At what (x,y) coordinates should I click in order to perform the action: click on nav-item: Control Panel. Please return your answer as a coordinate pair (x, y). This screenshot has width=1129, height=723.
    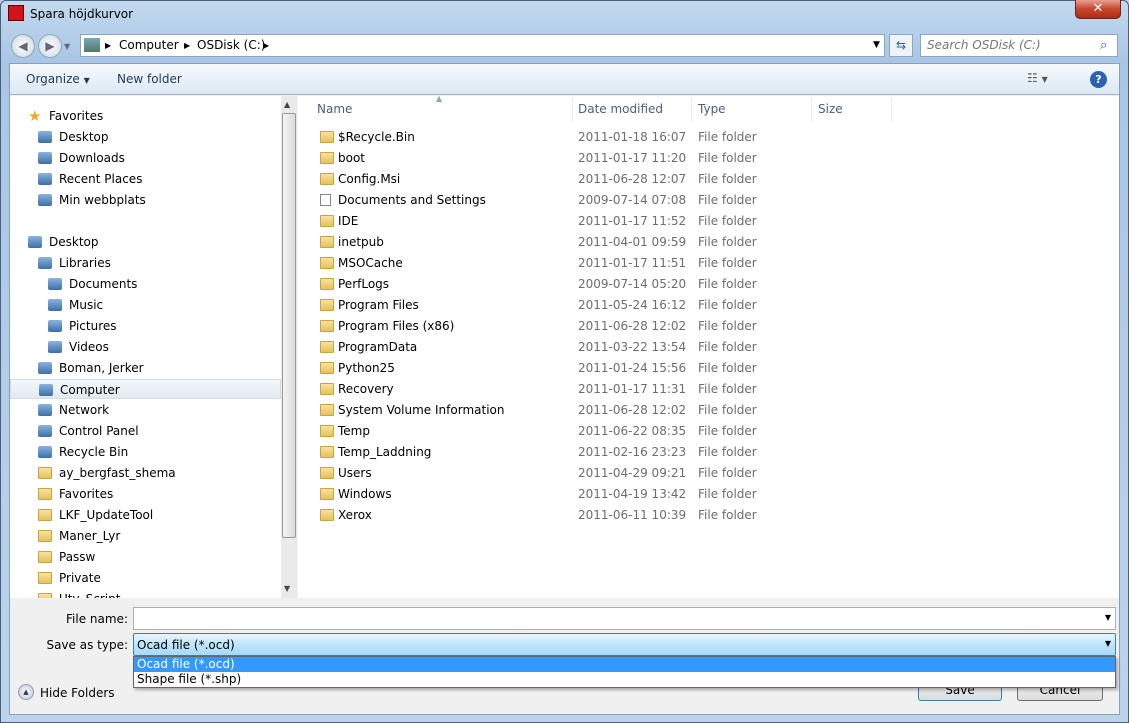
    Looking at the image, I should click on (145, 431).